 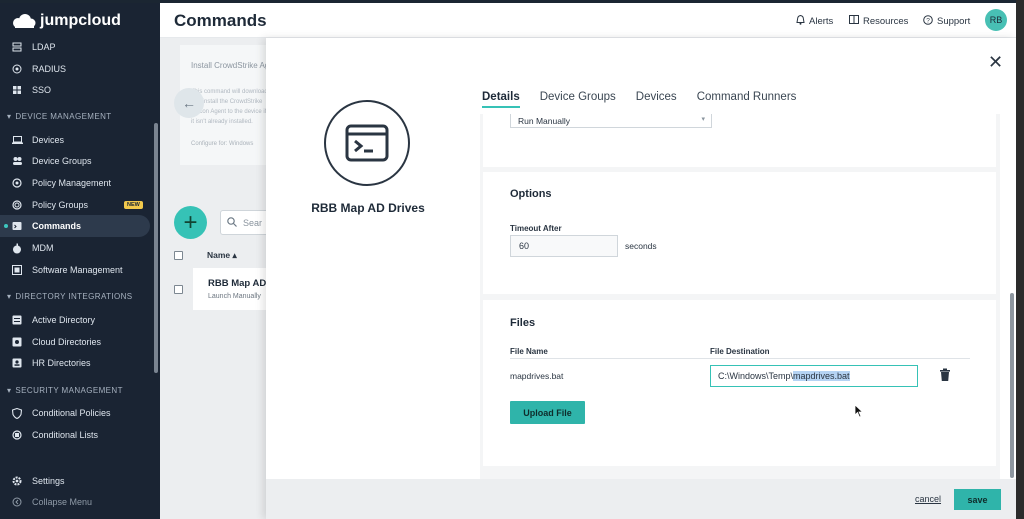 I want to click on sidebar-item-radius: RADIUS, so click(x=76, y=69).